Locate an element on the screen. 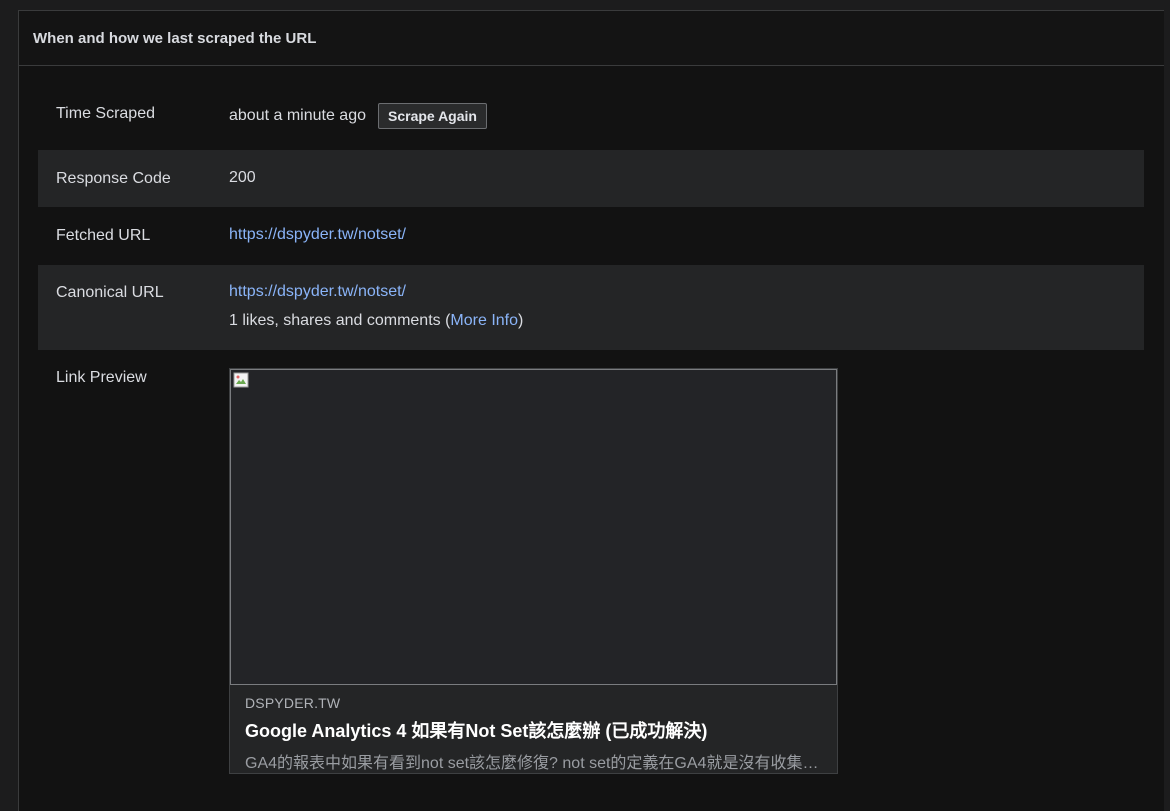  time-scraped-value-wrap: about a minute ago Scrape Again is located at coordinates (358, 116).